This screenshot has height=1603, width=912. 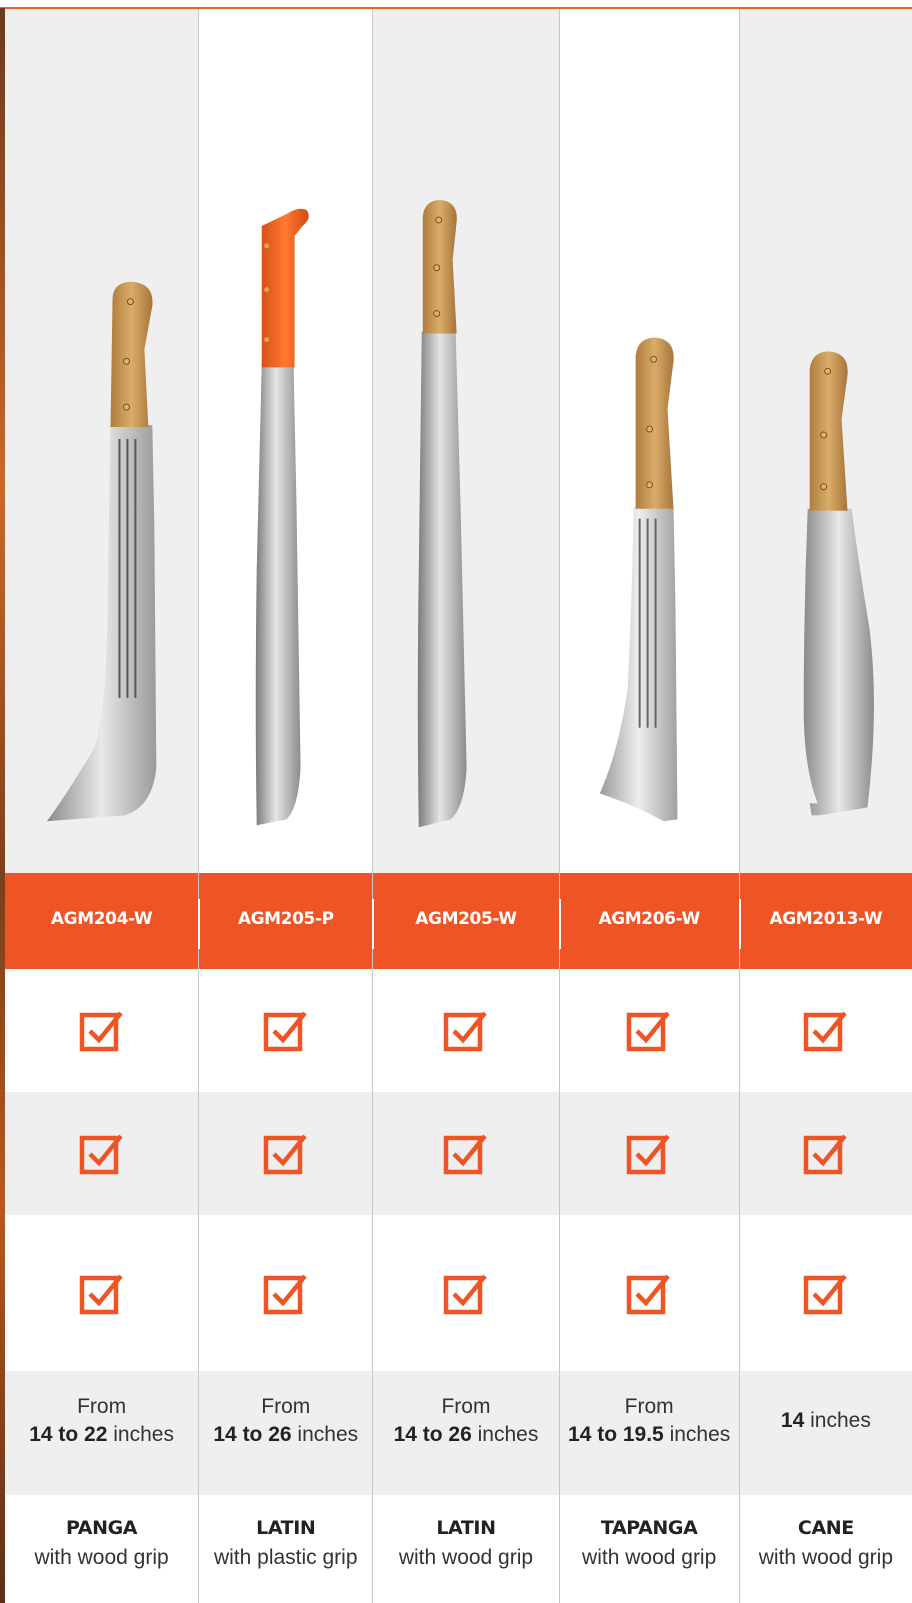 What do you see at coordinates (825, 1528) in the screenshot?
I see `machete-type: CANE` at bounding box center [825, 1528].